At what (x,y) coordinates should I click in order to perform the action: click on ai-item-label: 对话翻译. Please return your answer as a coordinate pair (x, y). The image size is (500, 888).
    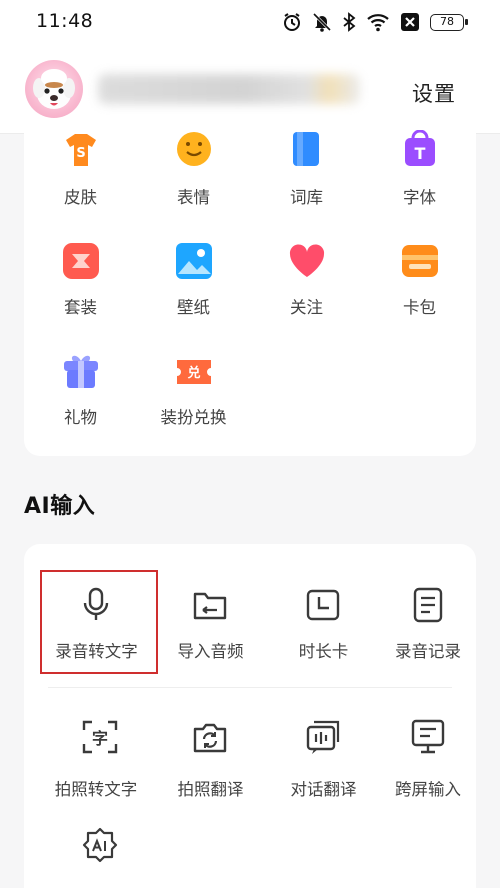
    Looking at the image, I should click on (323, 789).